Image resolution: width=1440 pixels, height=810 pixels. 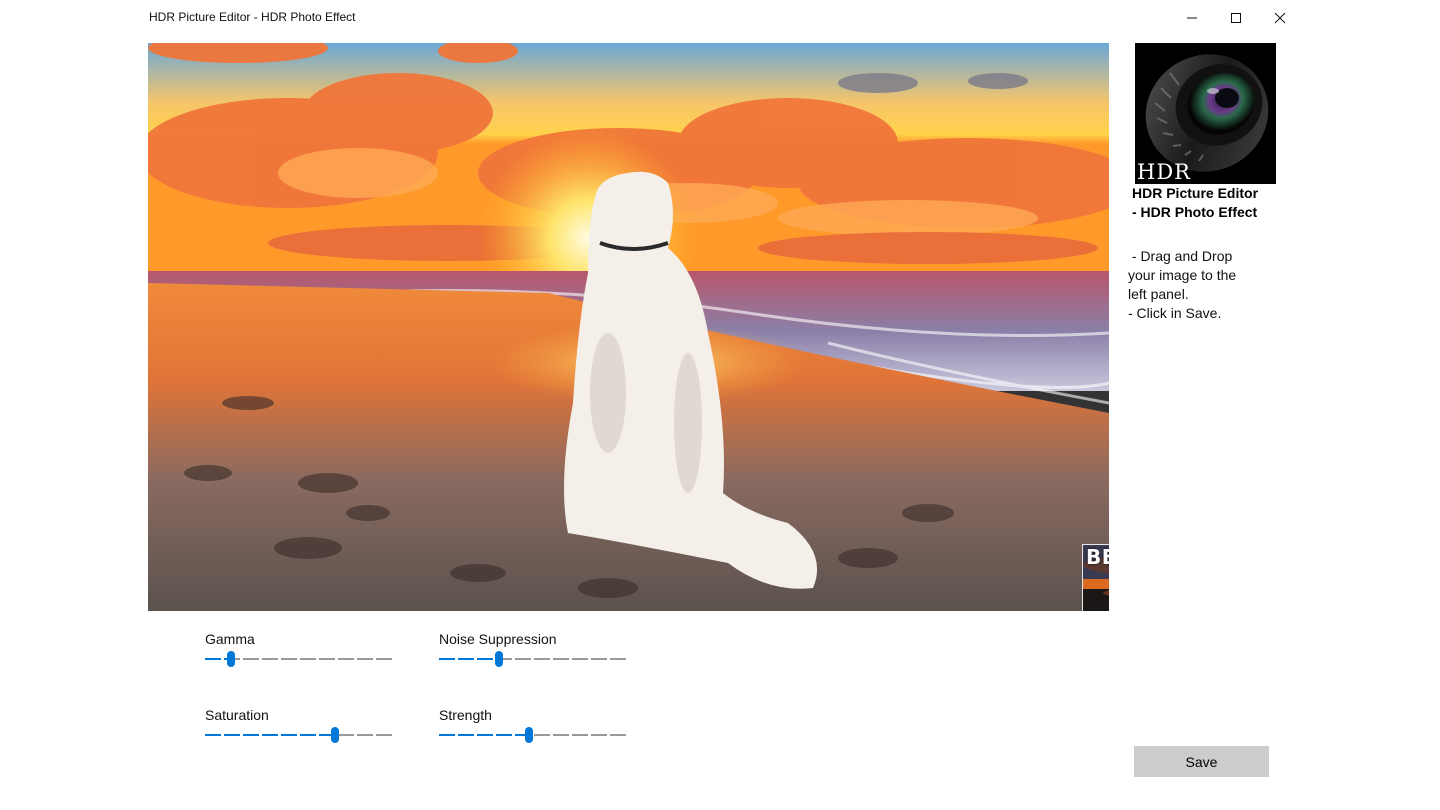 I want to click on close-button, so click(x=1280, y=18).